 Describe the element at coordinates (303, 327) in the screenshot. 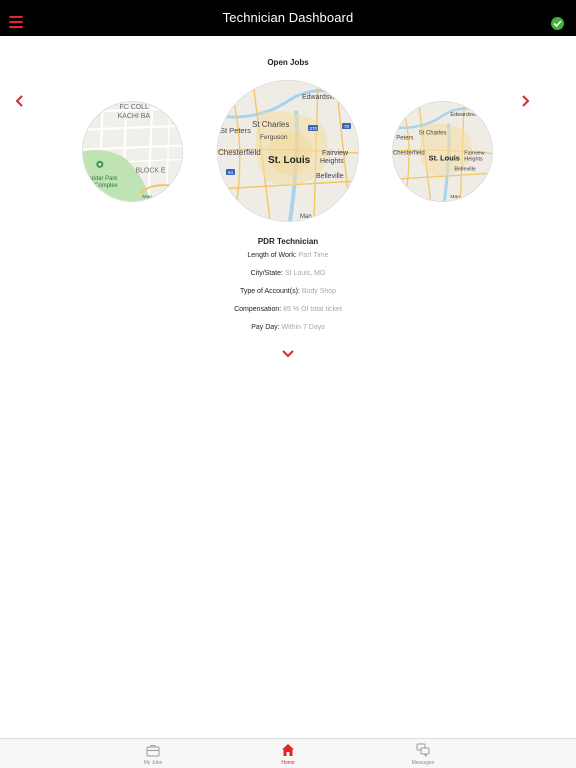

I see `detail-value: Within 7 Days` at that location.